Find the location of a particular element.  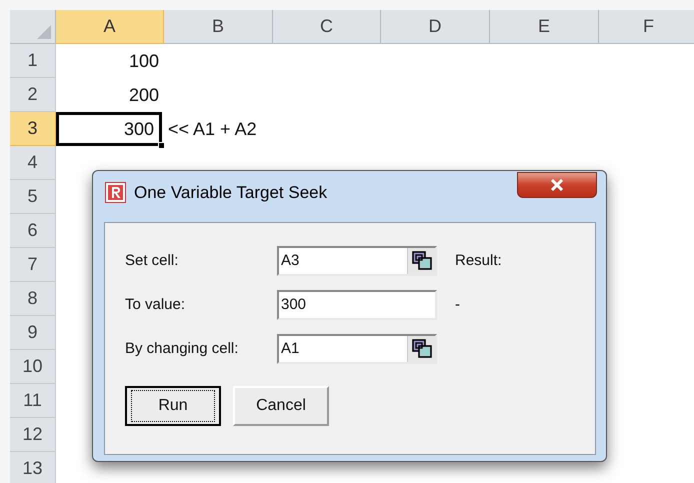

dialog-button: Cancel is located at coordinates (281, 406).